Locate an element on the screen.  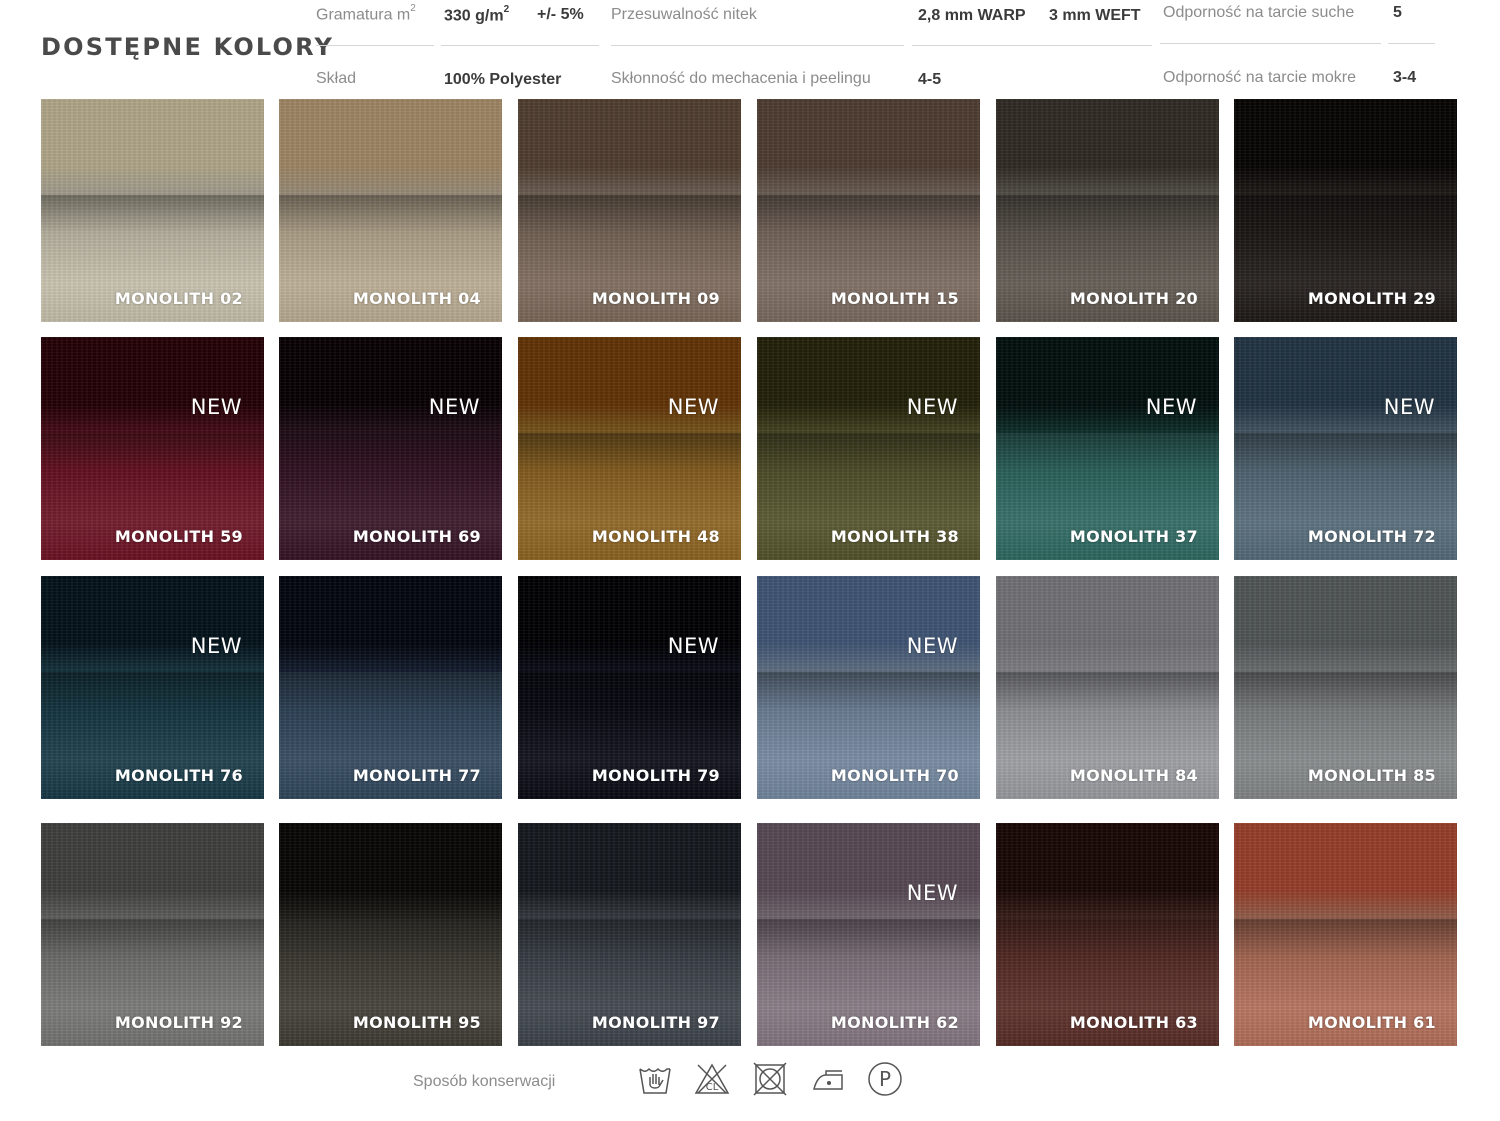
color-swatch: NEW MONOLITH 79 is located at coordinates (629, 687).